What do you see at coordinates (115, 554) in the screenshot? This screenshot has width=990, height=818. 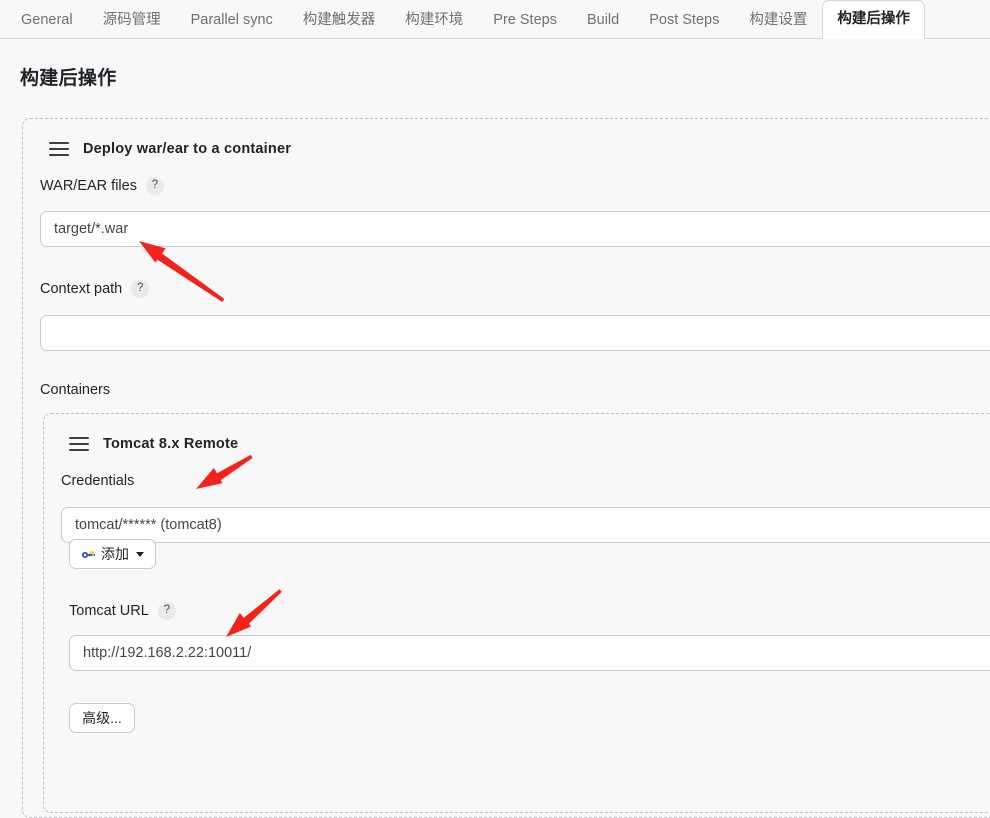 I see `add-credentials-label: 添加` at bounding box center [115, 554].